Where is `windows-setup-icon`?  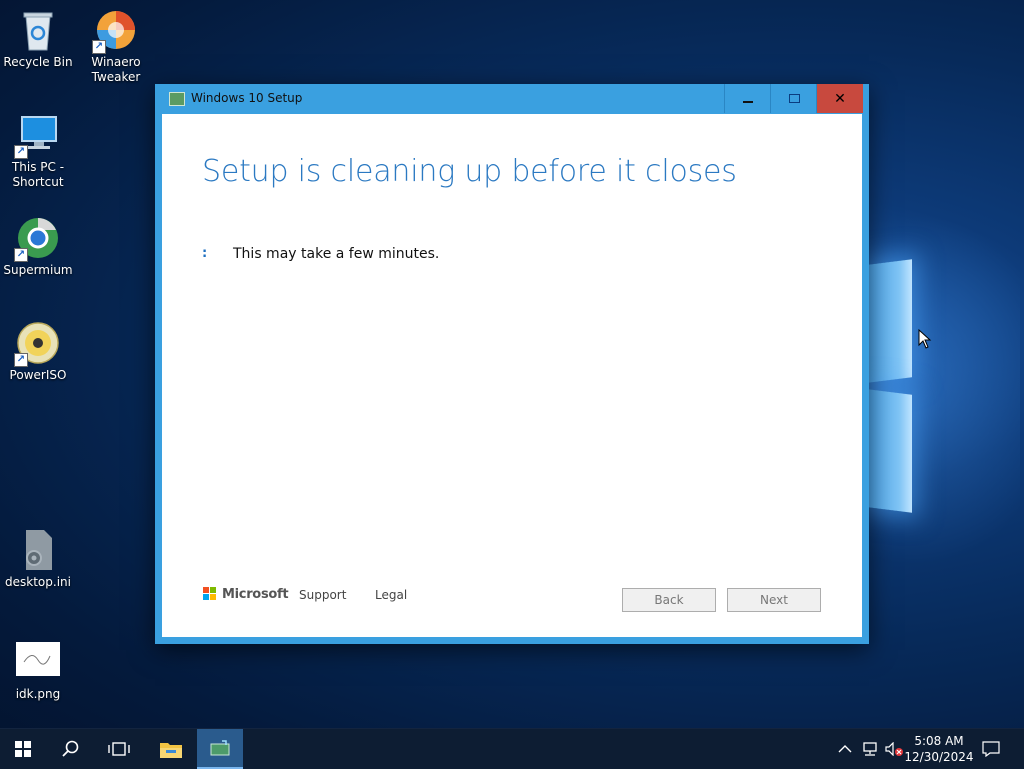 windows-setup-icon is located at coordinates (220, 748).